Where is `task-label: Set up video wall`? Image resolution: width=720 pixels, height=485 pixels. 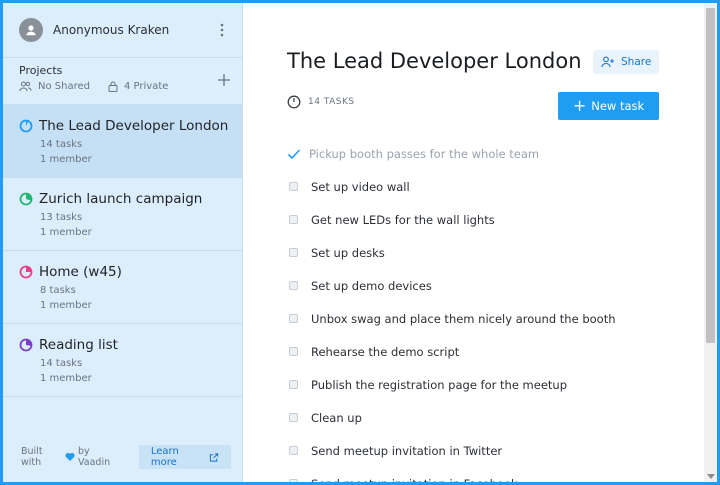 task-label: Set up video wall is located at coordinates (360, 186).